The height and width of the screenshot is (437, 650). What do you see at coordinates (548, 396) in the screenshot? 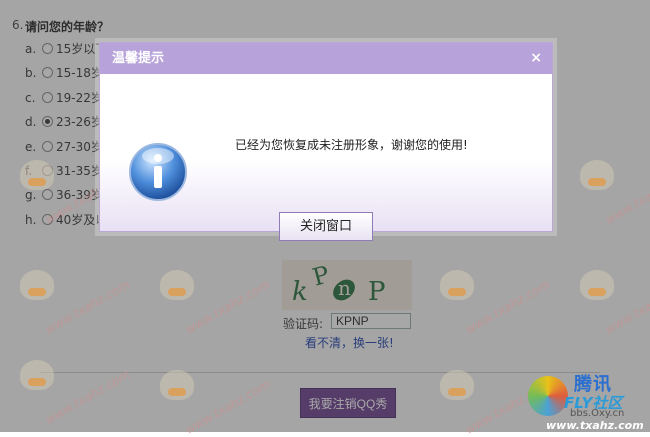
I see `logo-swirl-icon` at bounding box center [548, 396].